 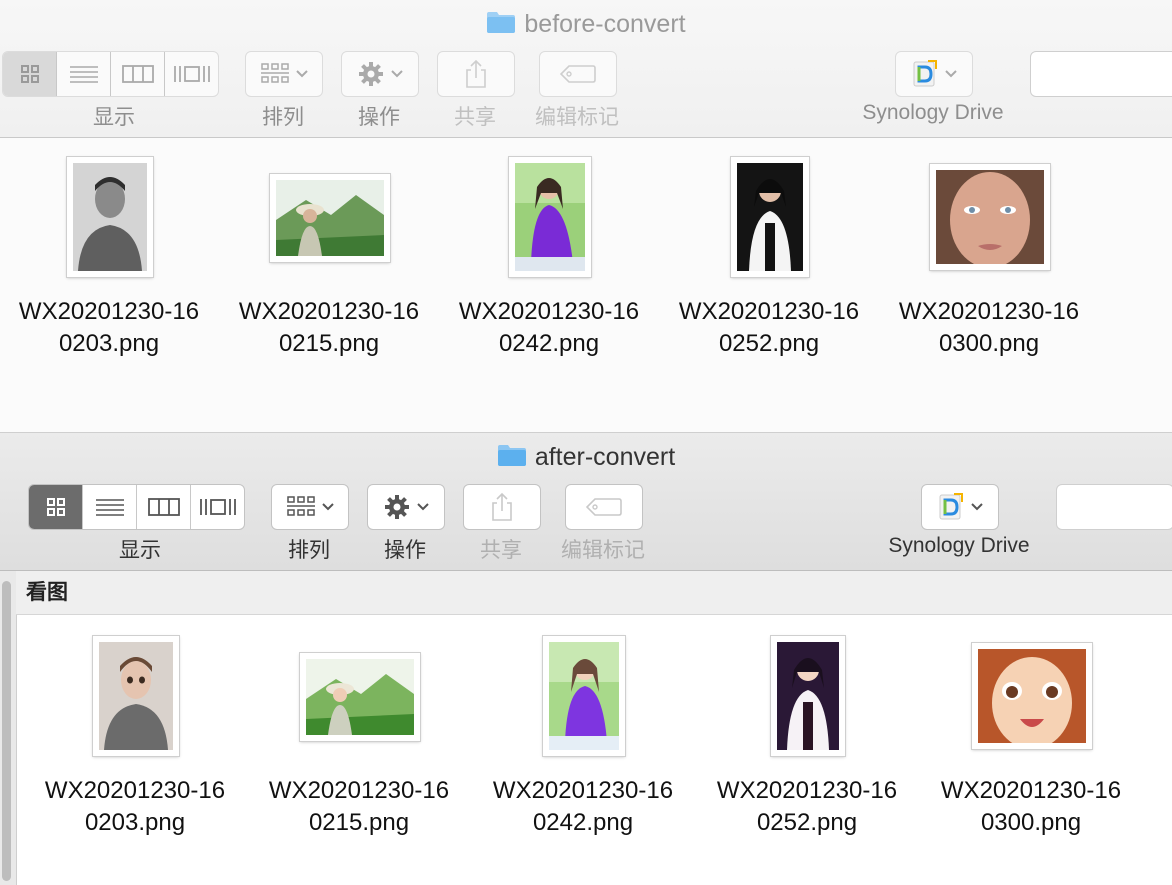 What do you see at coordinates (6, 731) in the screenshot?
I see `scrollbar-thumb` at bounding box center [6, 731].